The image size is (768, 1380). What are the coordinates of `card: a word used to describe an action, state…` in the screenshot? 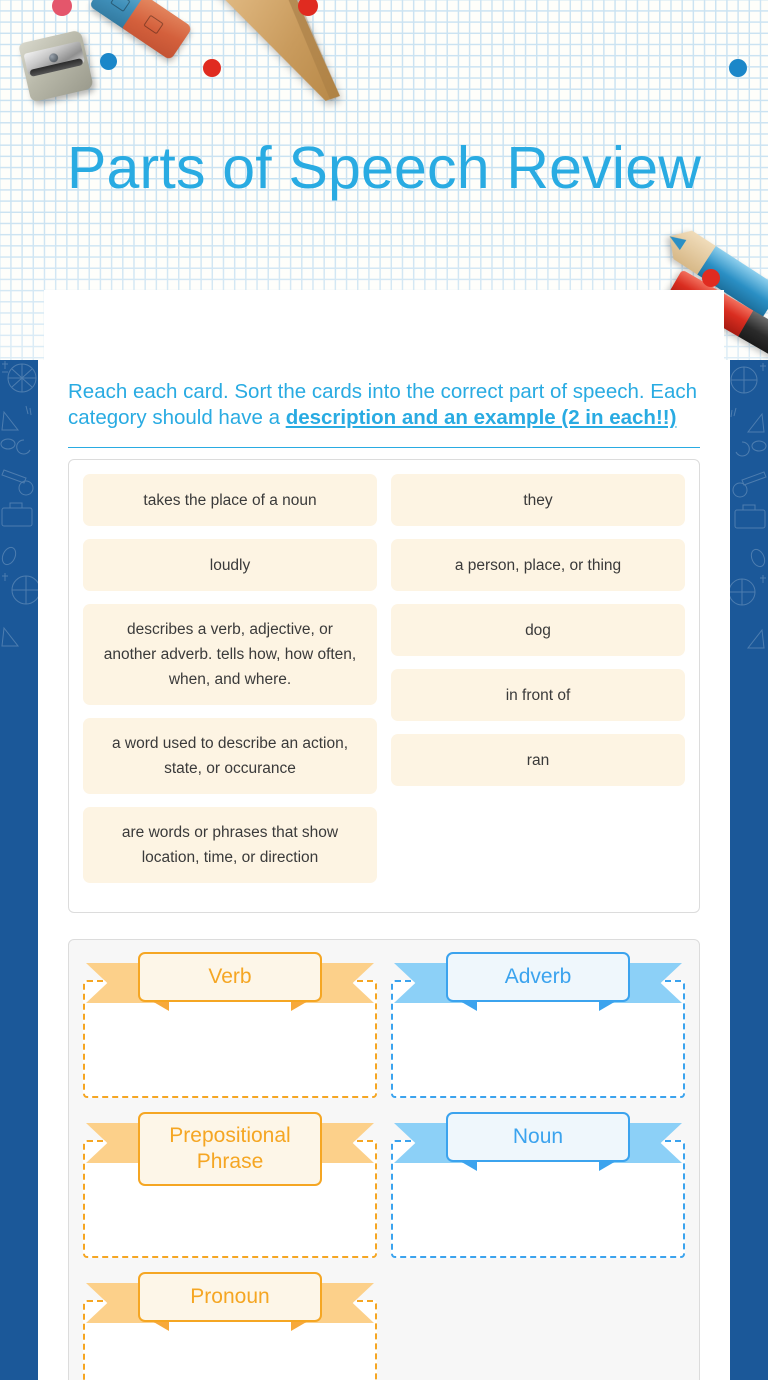 It's located at (230, 756).